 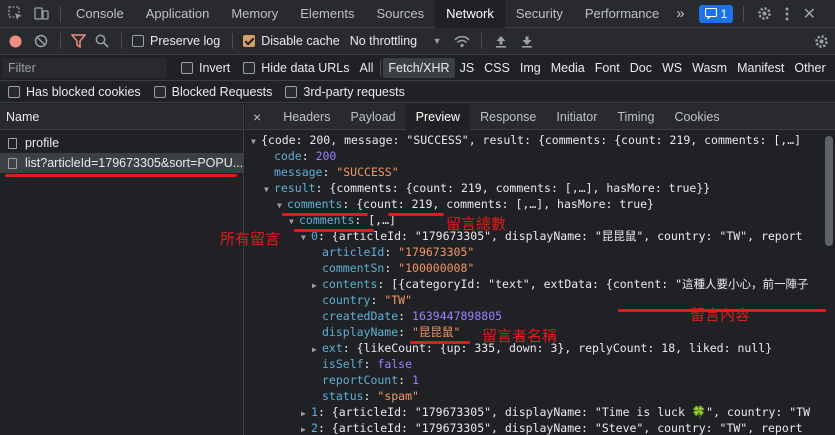 I want to click on annotation-underline-count, so click(x=416, y=214).